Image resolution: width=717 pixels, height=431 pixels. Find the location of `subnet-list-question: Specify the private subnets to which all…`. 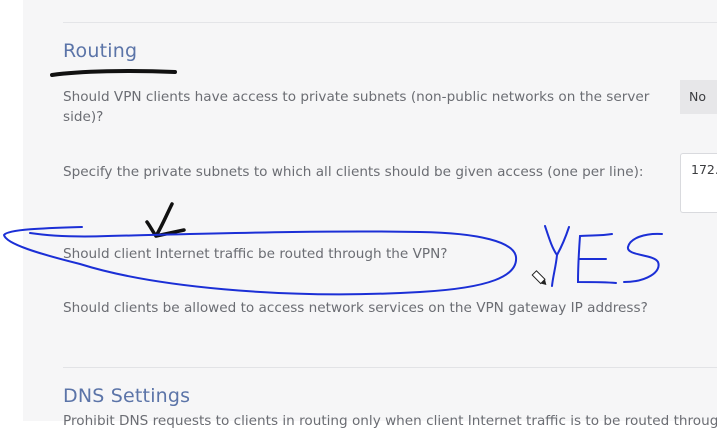

subnet-list-question: Specify the private subnets to which all… is located at coordinates (353, 172).